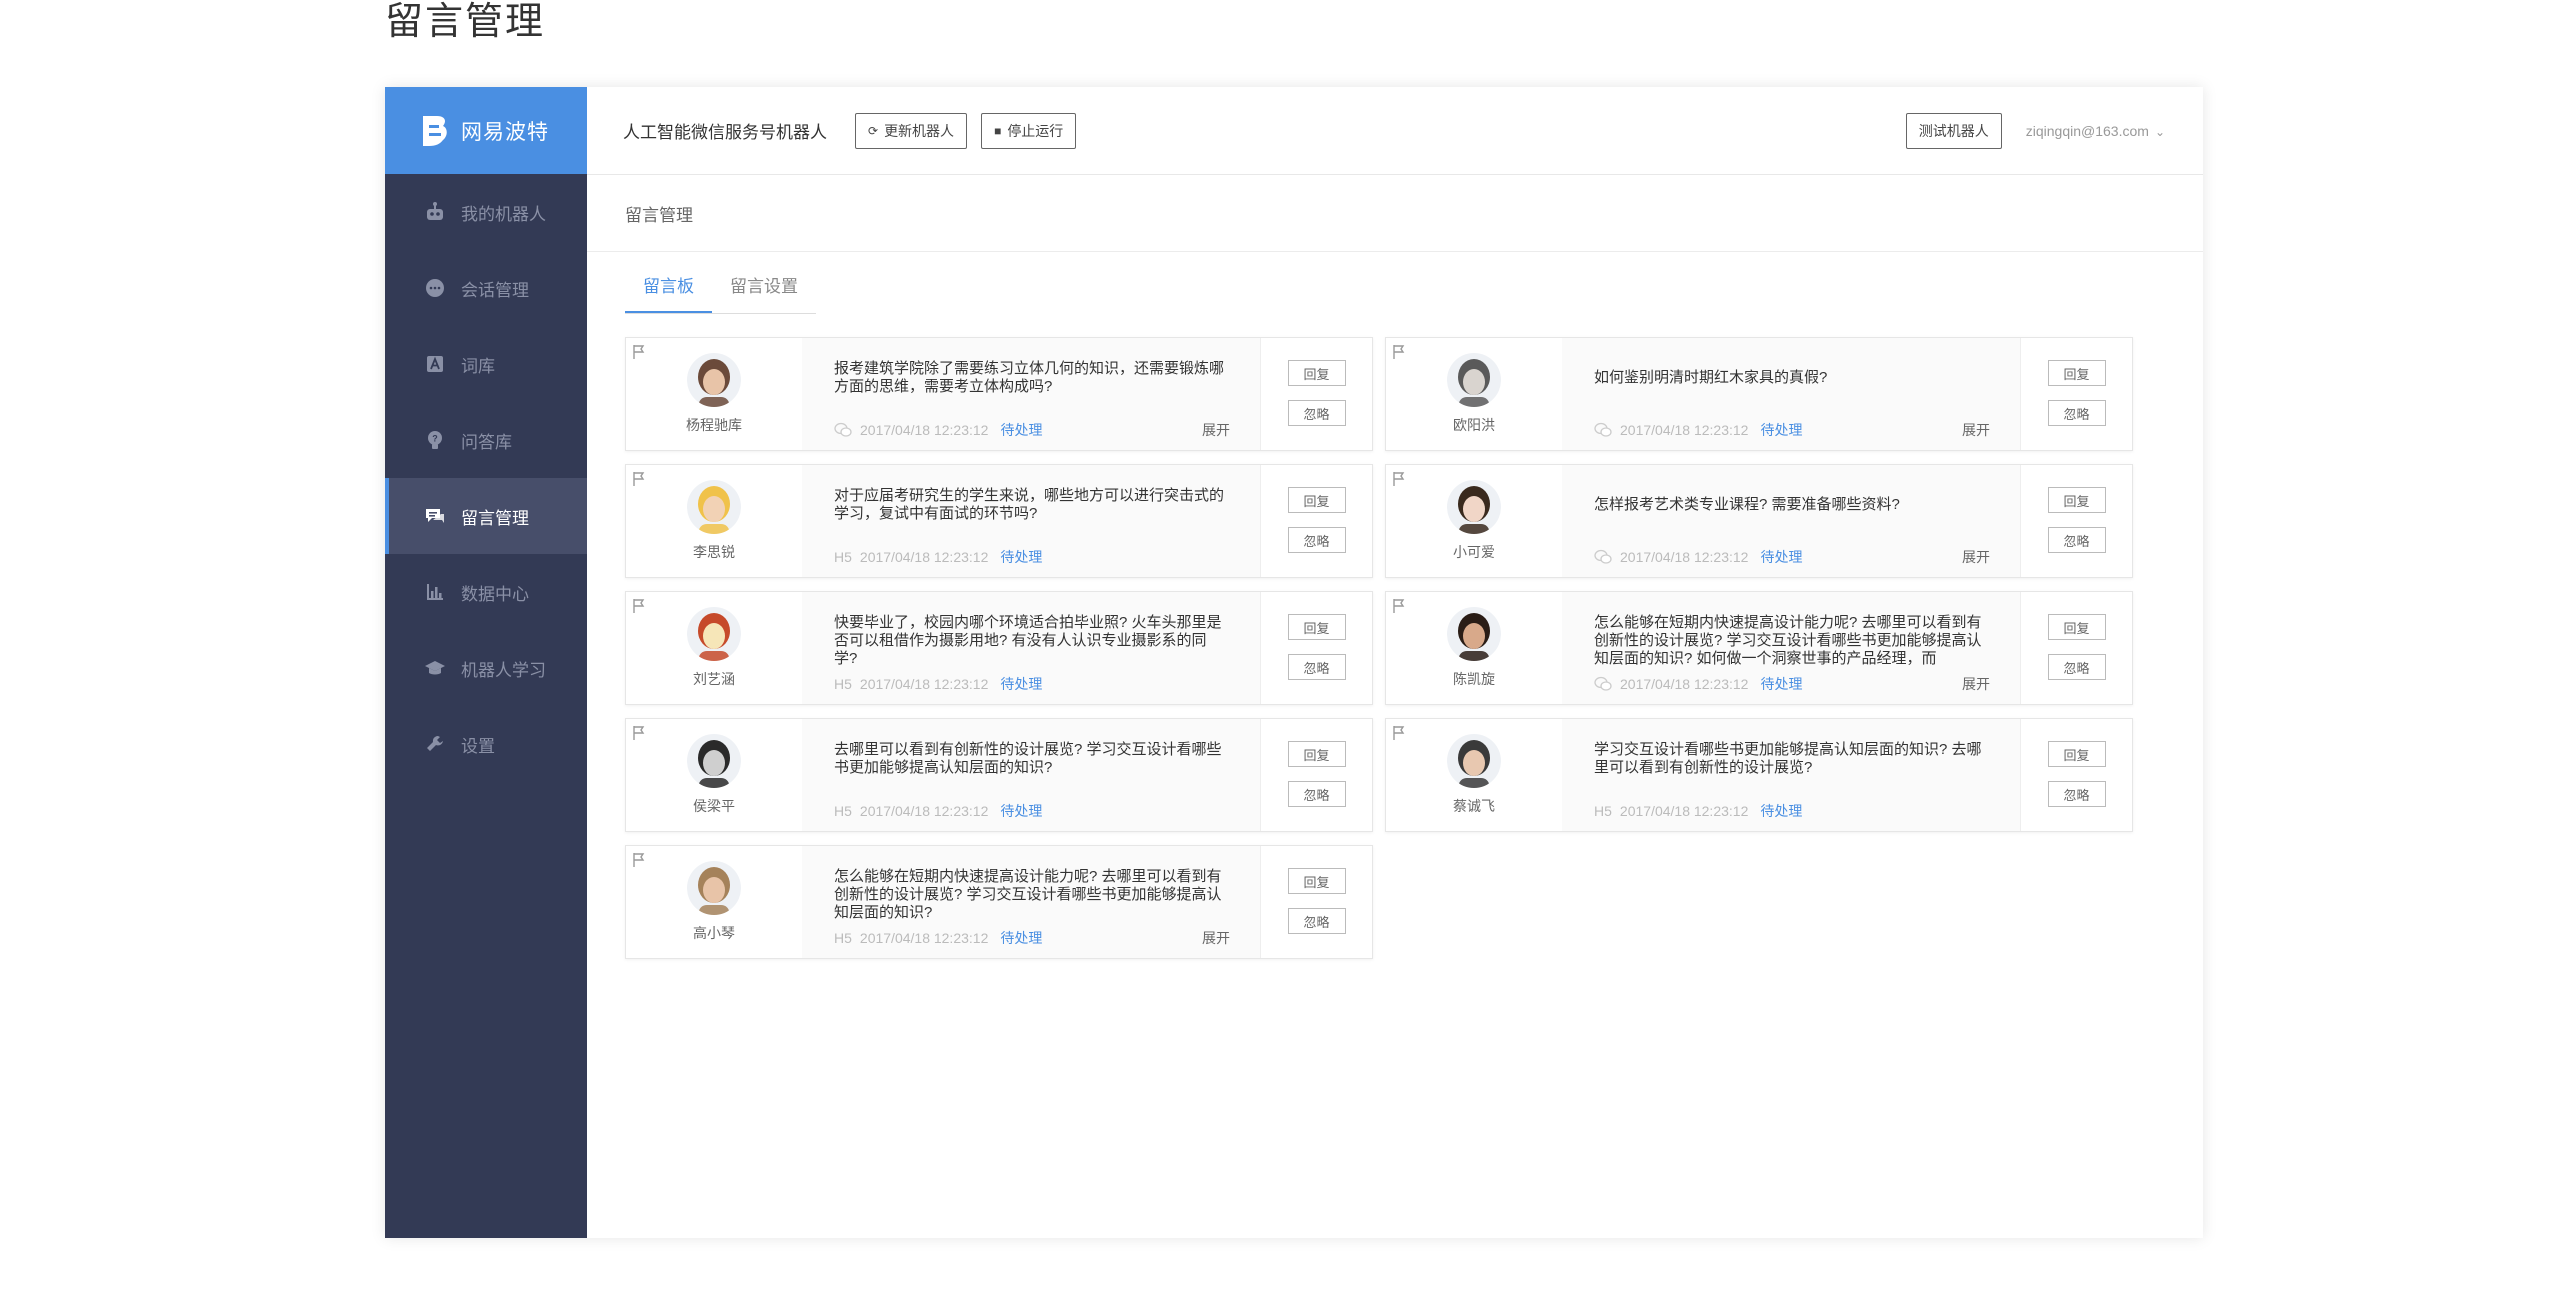 The width and height of the screenshot is (2560, 1304). Describe the element at coordinates (486, 440) in the screenshot. I see `sidebar-item-3: ? 问答库` at that location.